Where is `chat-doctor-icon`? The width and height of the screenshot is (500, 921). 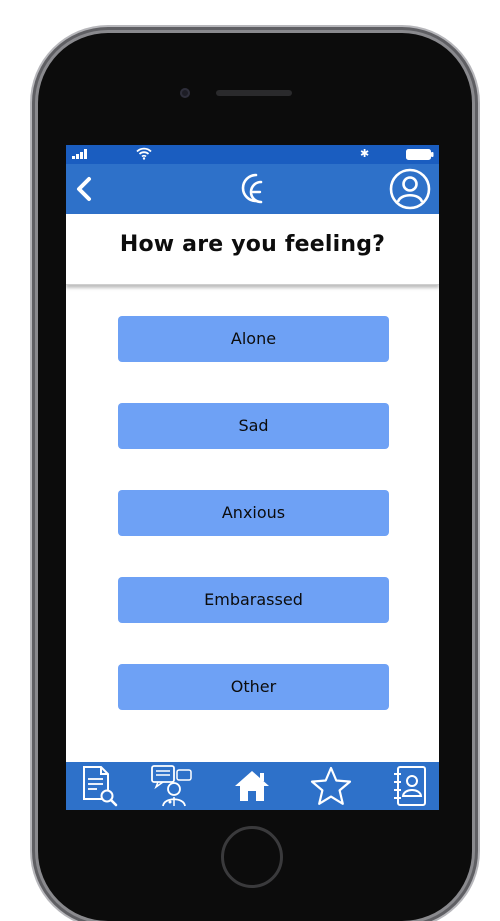 chat-doctor-icon is located at coordinates (171, 786).